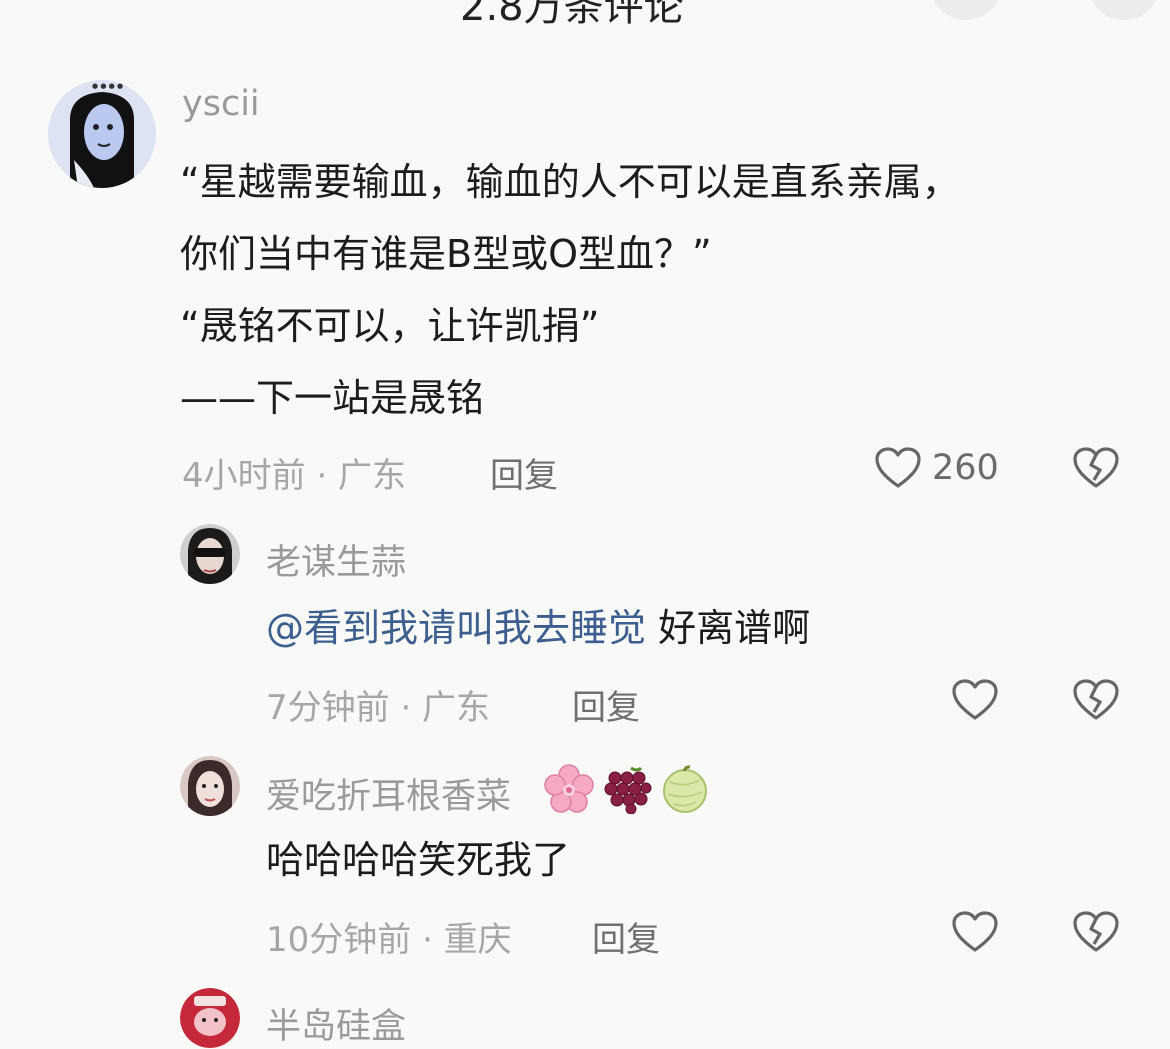 The height and width of the screenshot is (1049, 1170). I want to click on comment-meta: 7分钟前 · 广东, so click(378, 708).